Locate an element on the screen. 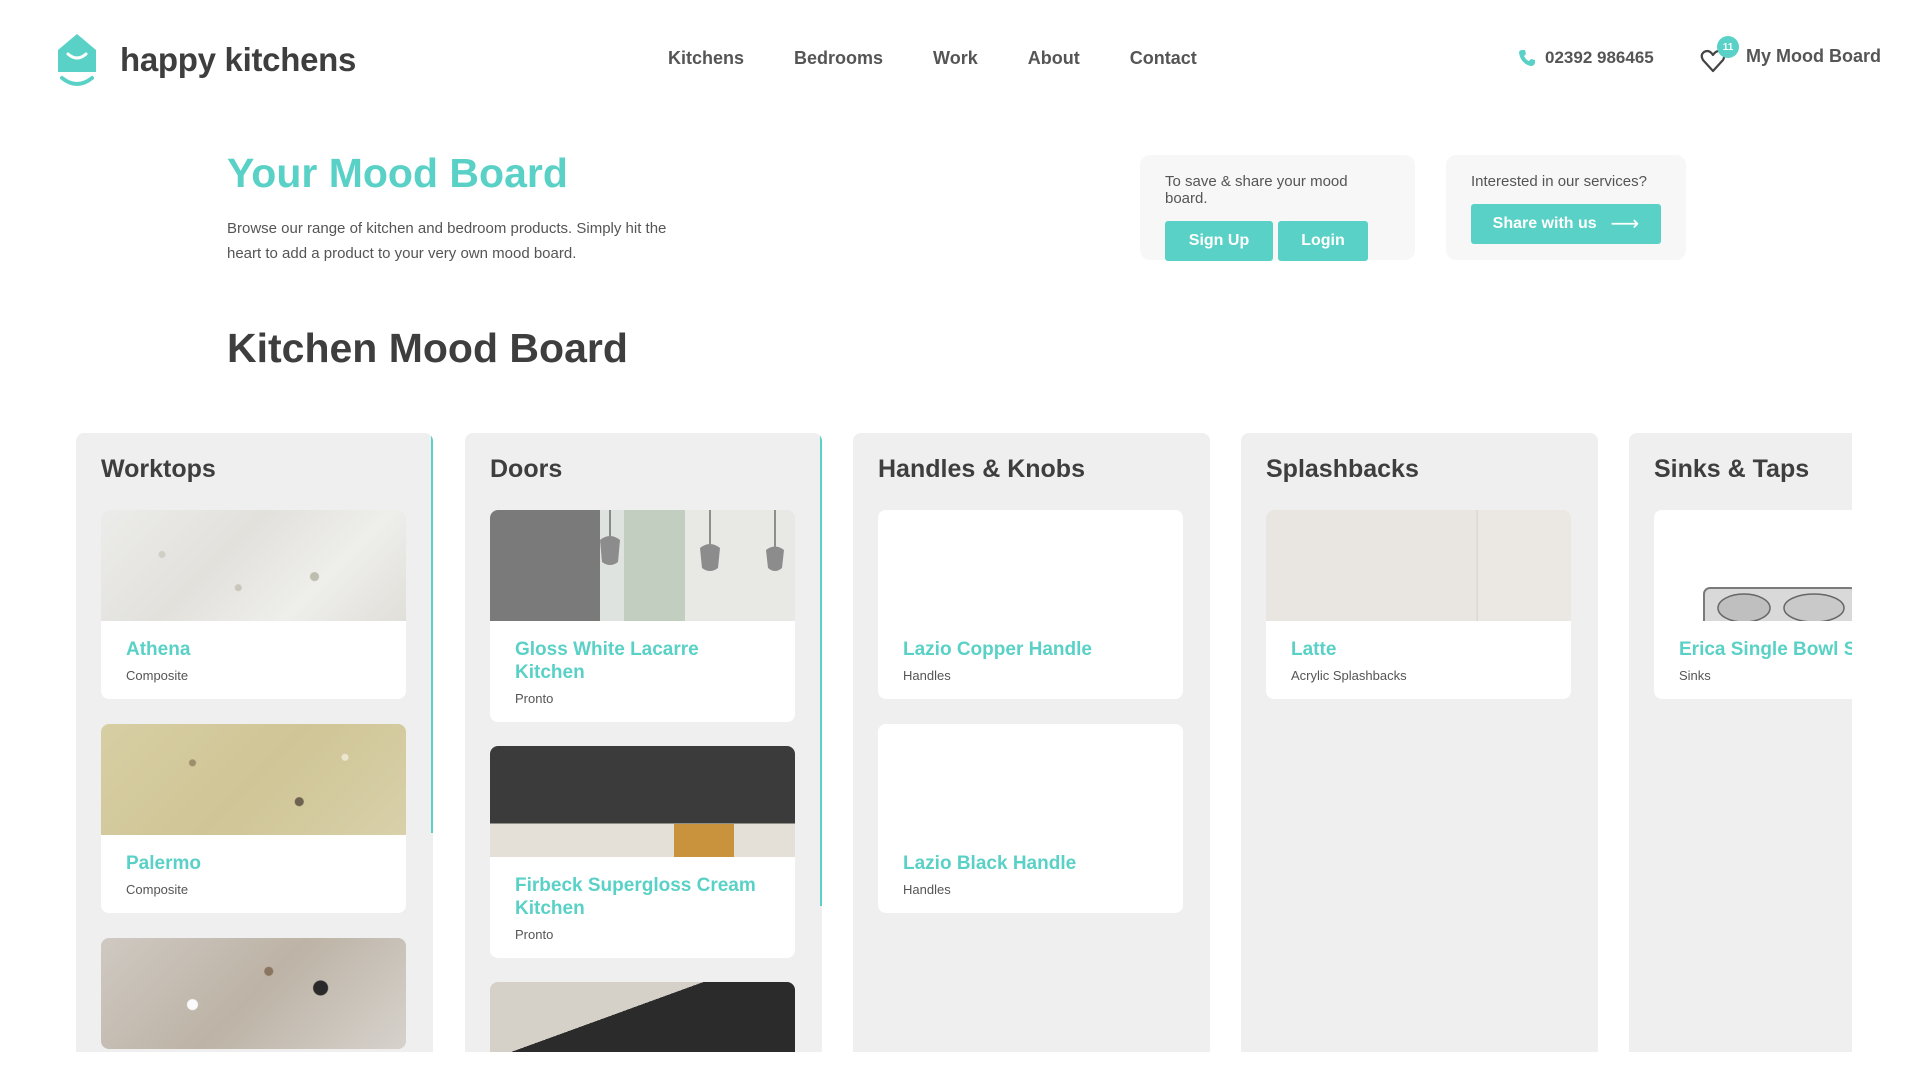  product-card: Lazio Black Handle Handles is located at coordinates (1030, 818).